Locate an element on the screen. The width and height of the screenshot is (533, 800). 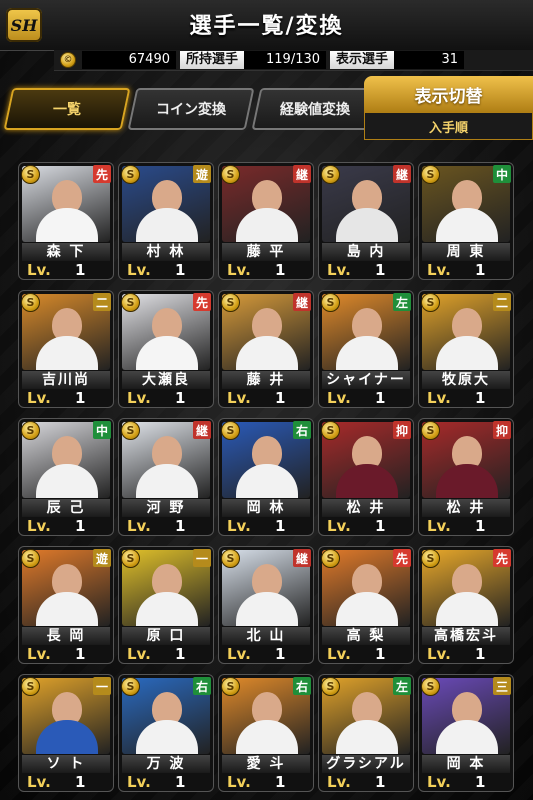
player-card: S 中辰 己 Lv. 1 is located at coordinates (66, 477).